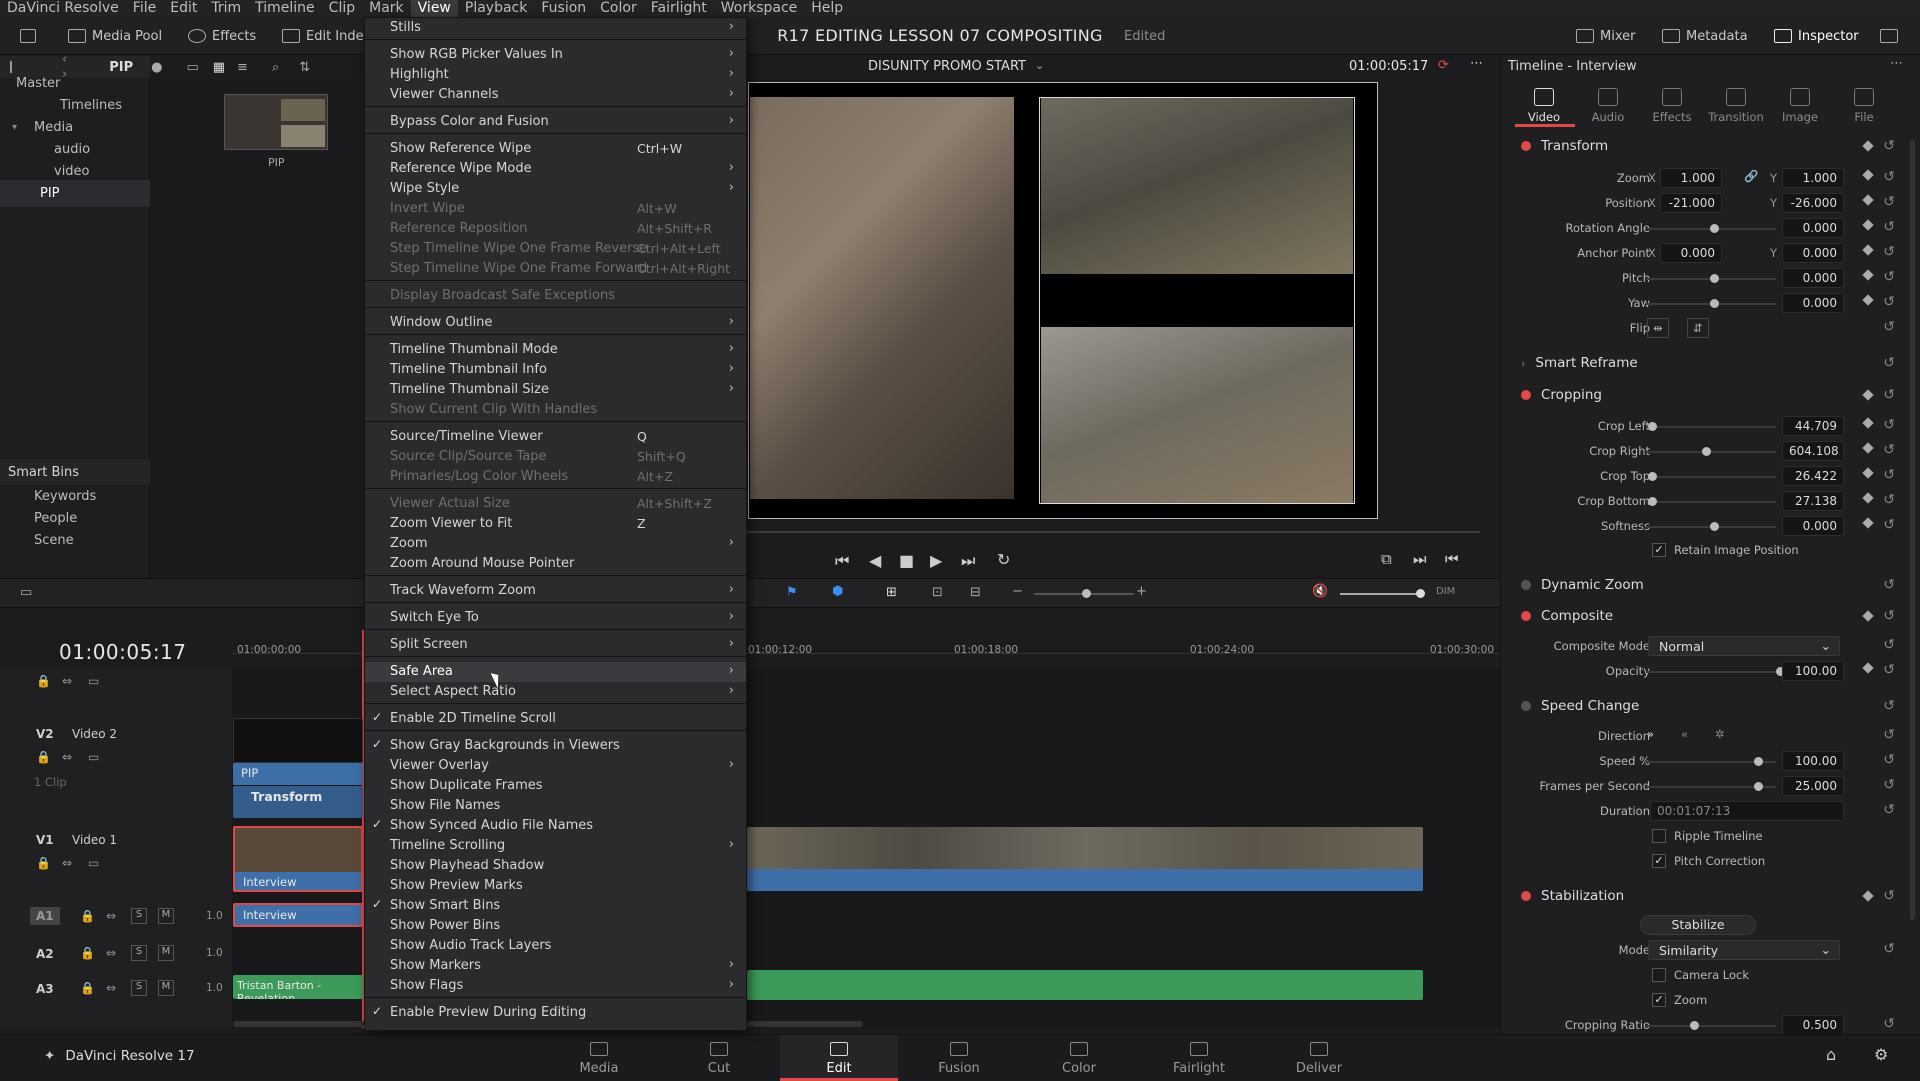 This screenshot has width=1920, height=1081. I want to click on rotation-angle-field: 0.000, so click(1813, 228).